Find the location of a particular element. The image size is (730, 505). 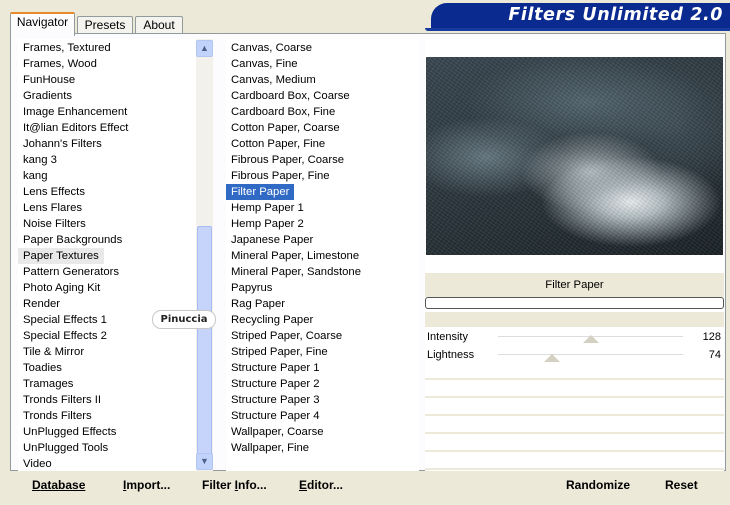

category-item: Toadies is located at coordinates (42, 368).